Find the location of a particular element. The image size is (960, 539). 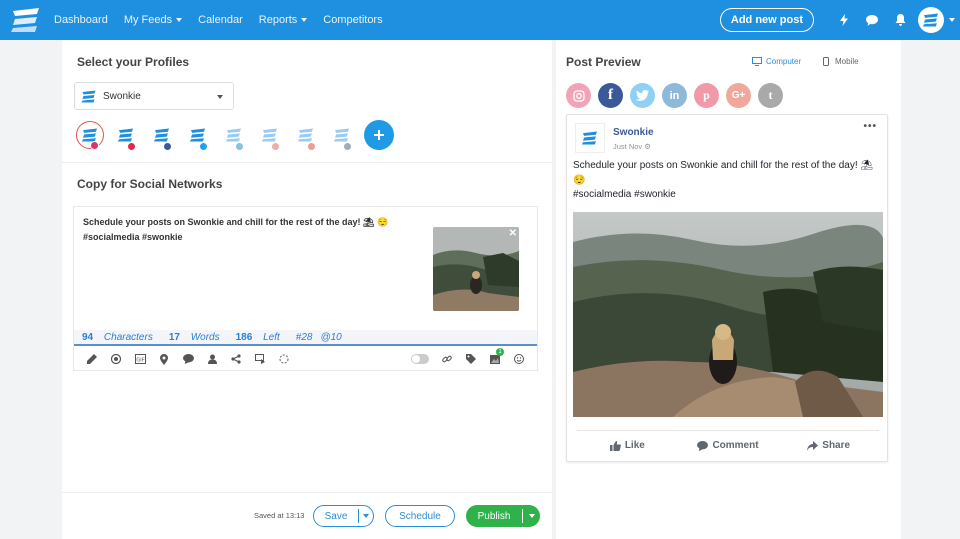

lightning-icon is located at coordinates (844, 20).